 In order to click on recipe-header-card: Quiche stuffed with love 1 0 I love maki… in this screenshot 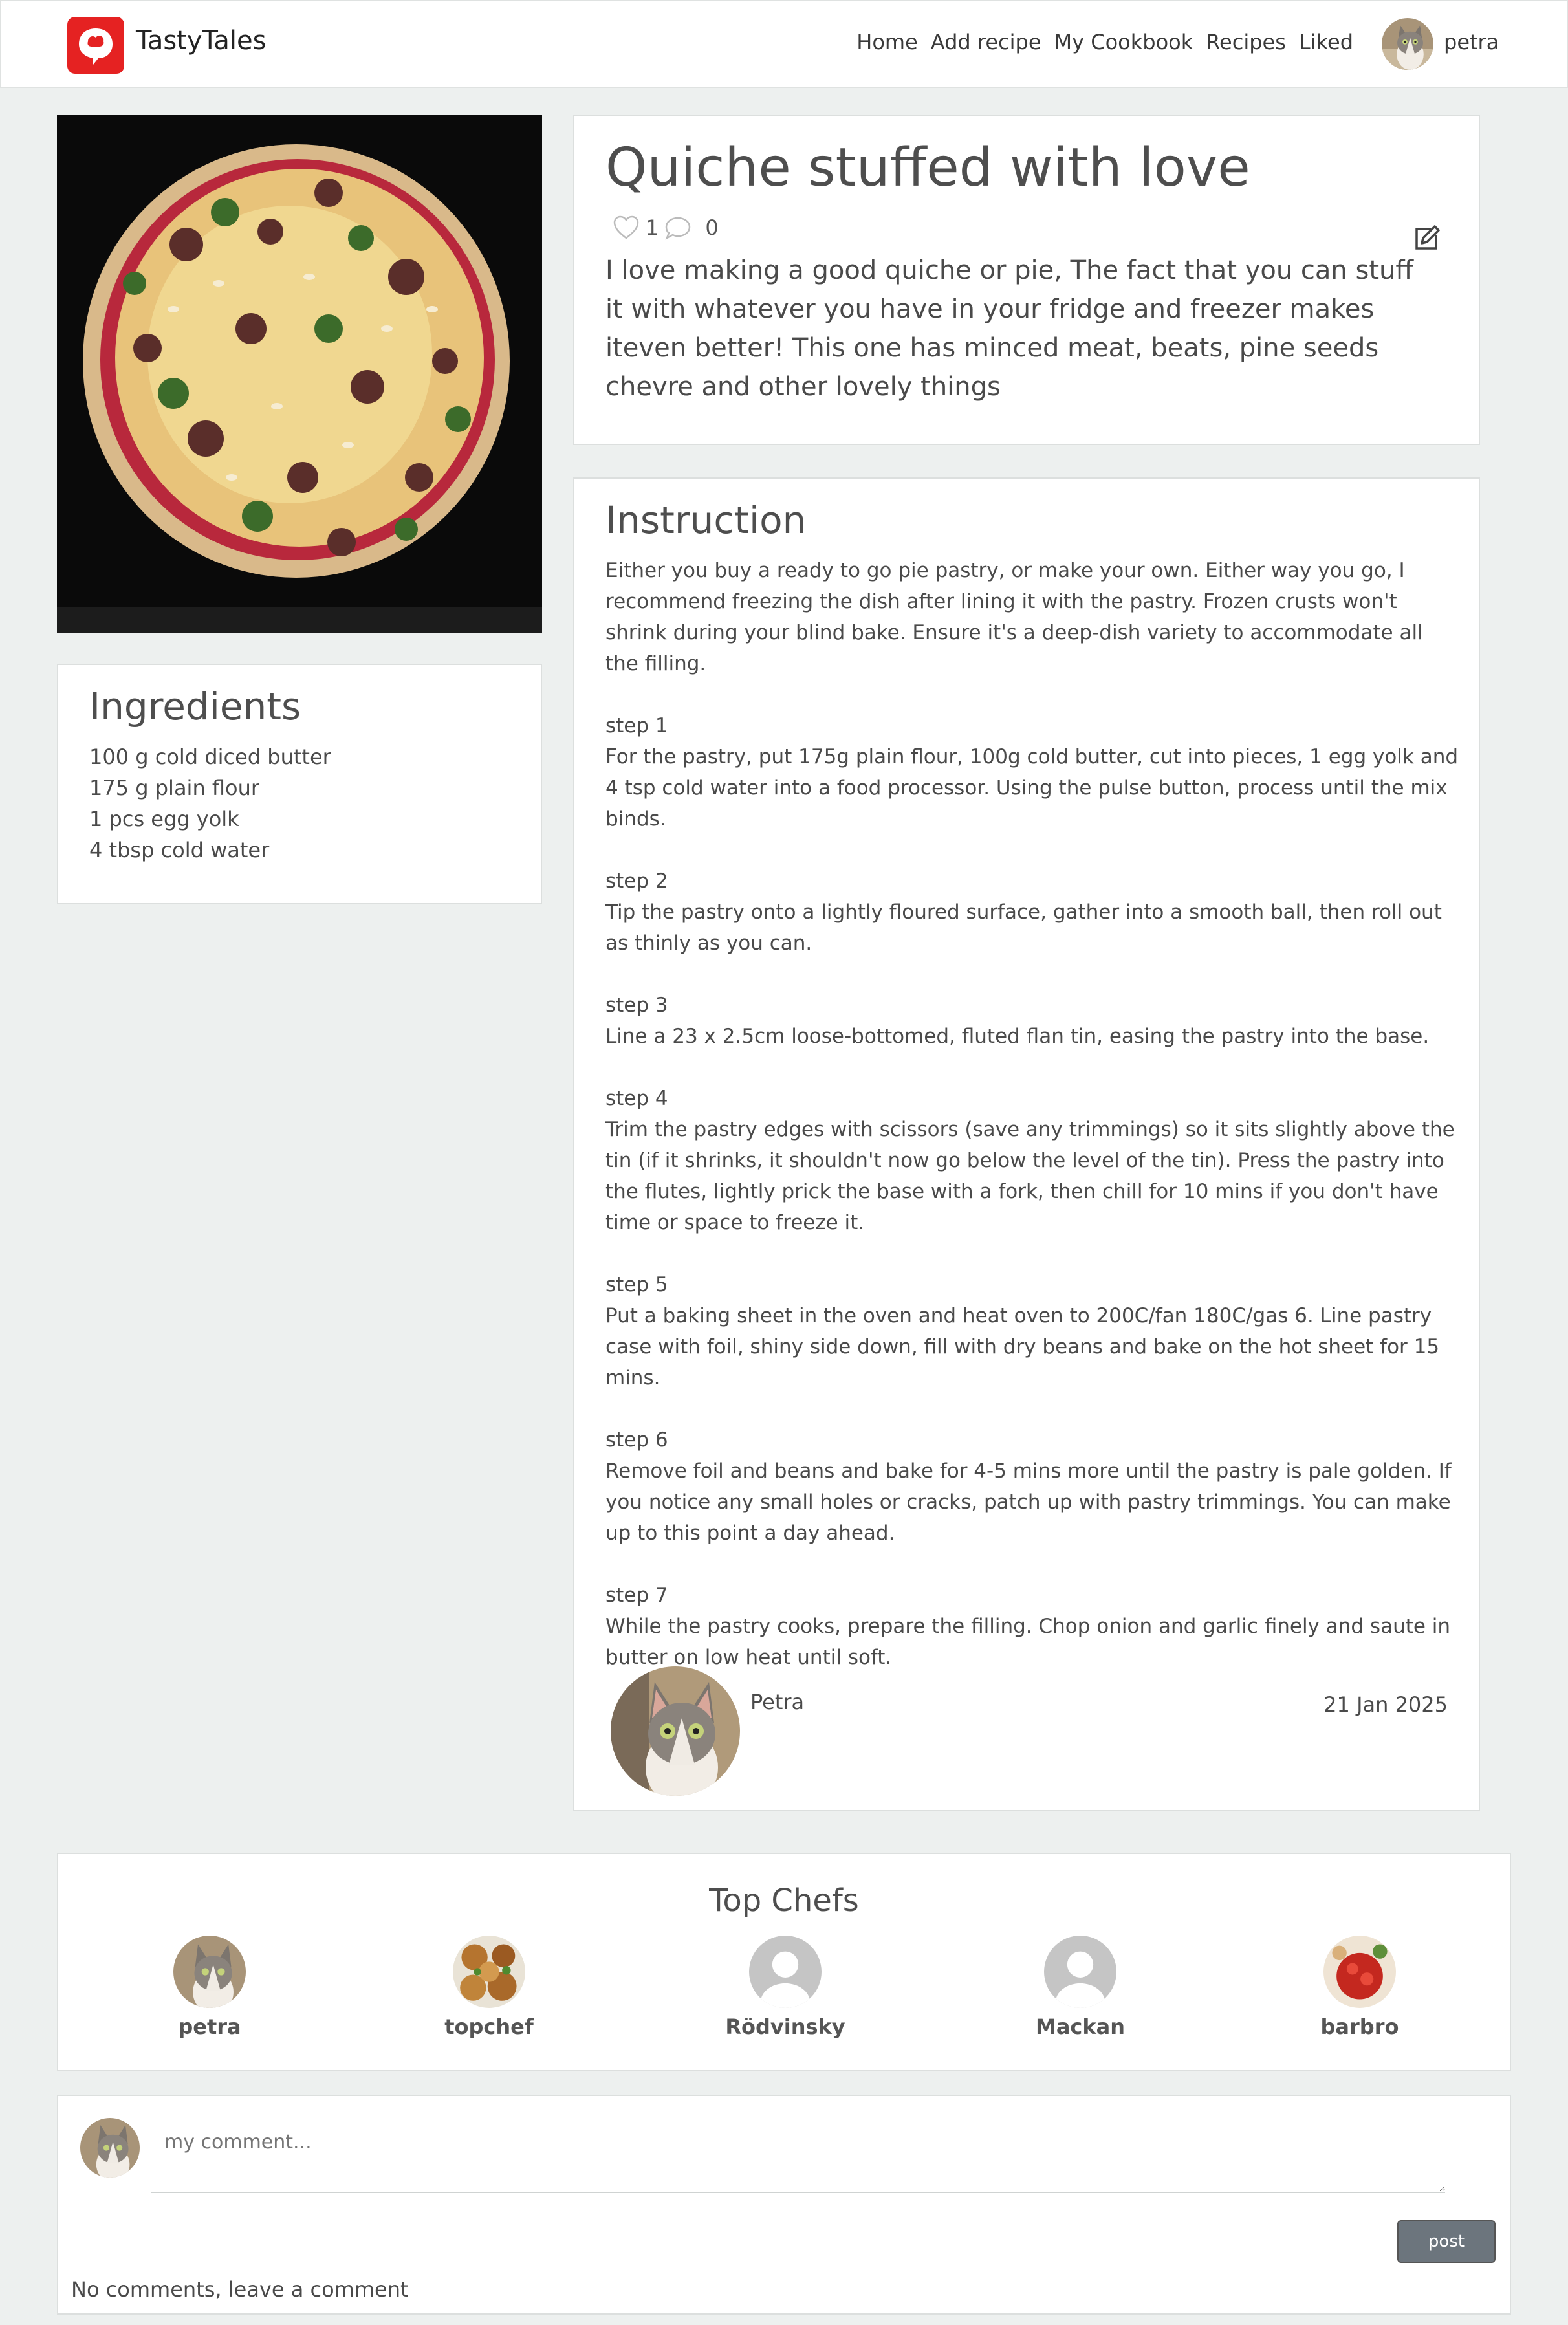, I will do `click(1026, 280)`.